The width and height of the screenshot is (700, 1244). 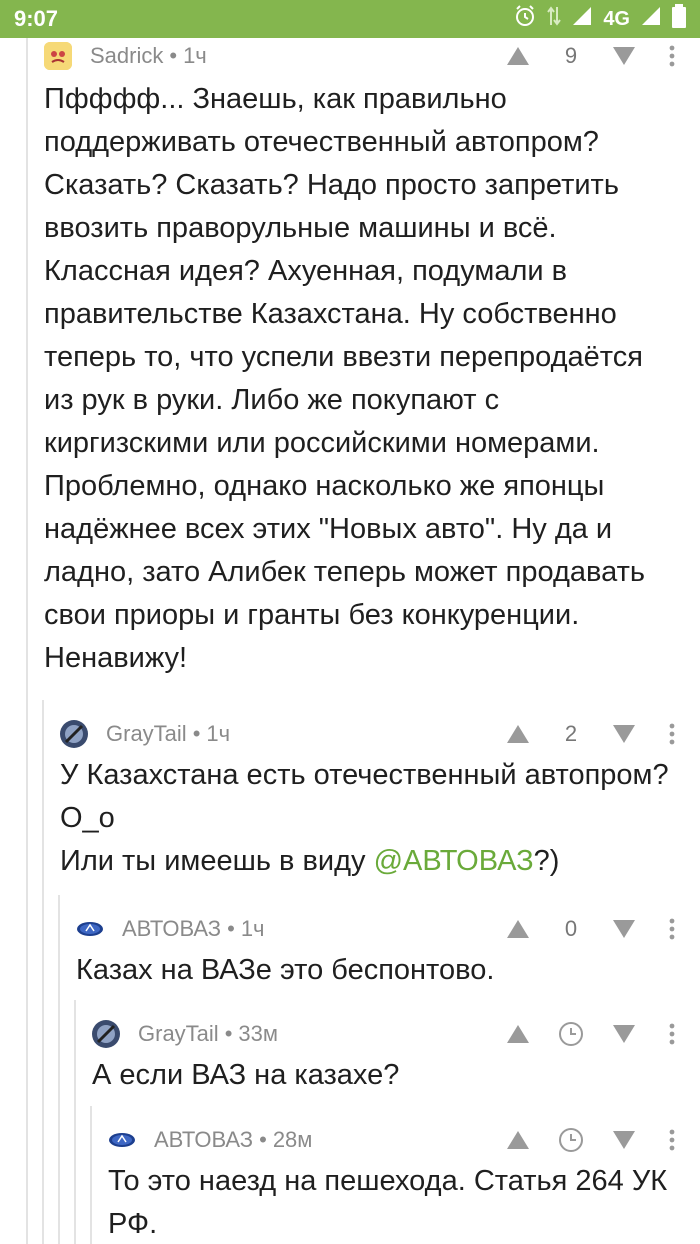 What do you see at coordinates (372, 56) in the screenshot?
I see `comment-meta: Sadrick • 1ч 9` at bounding box center [372, 56].